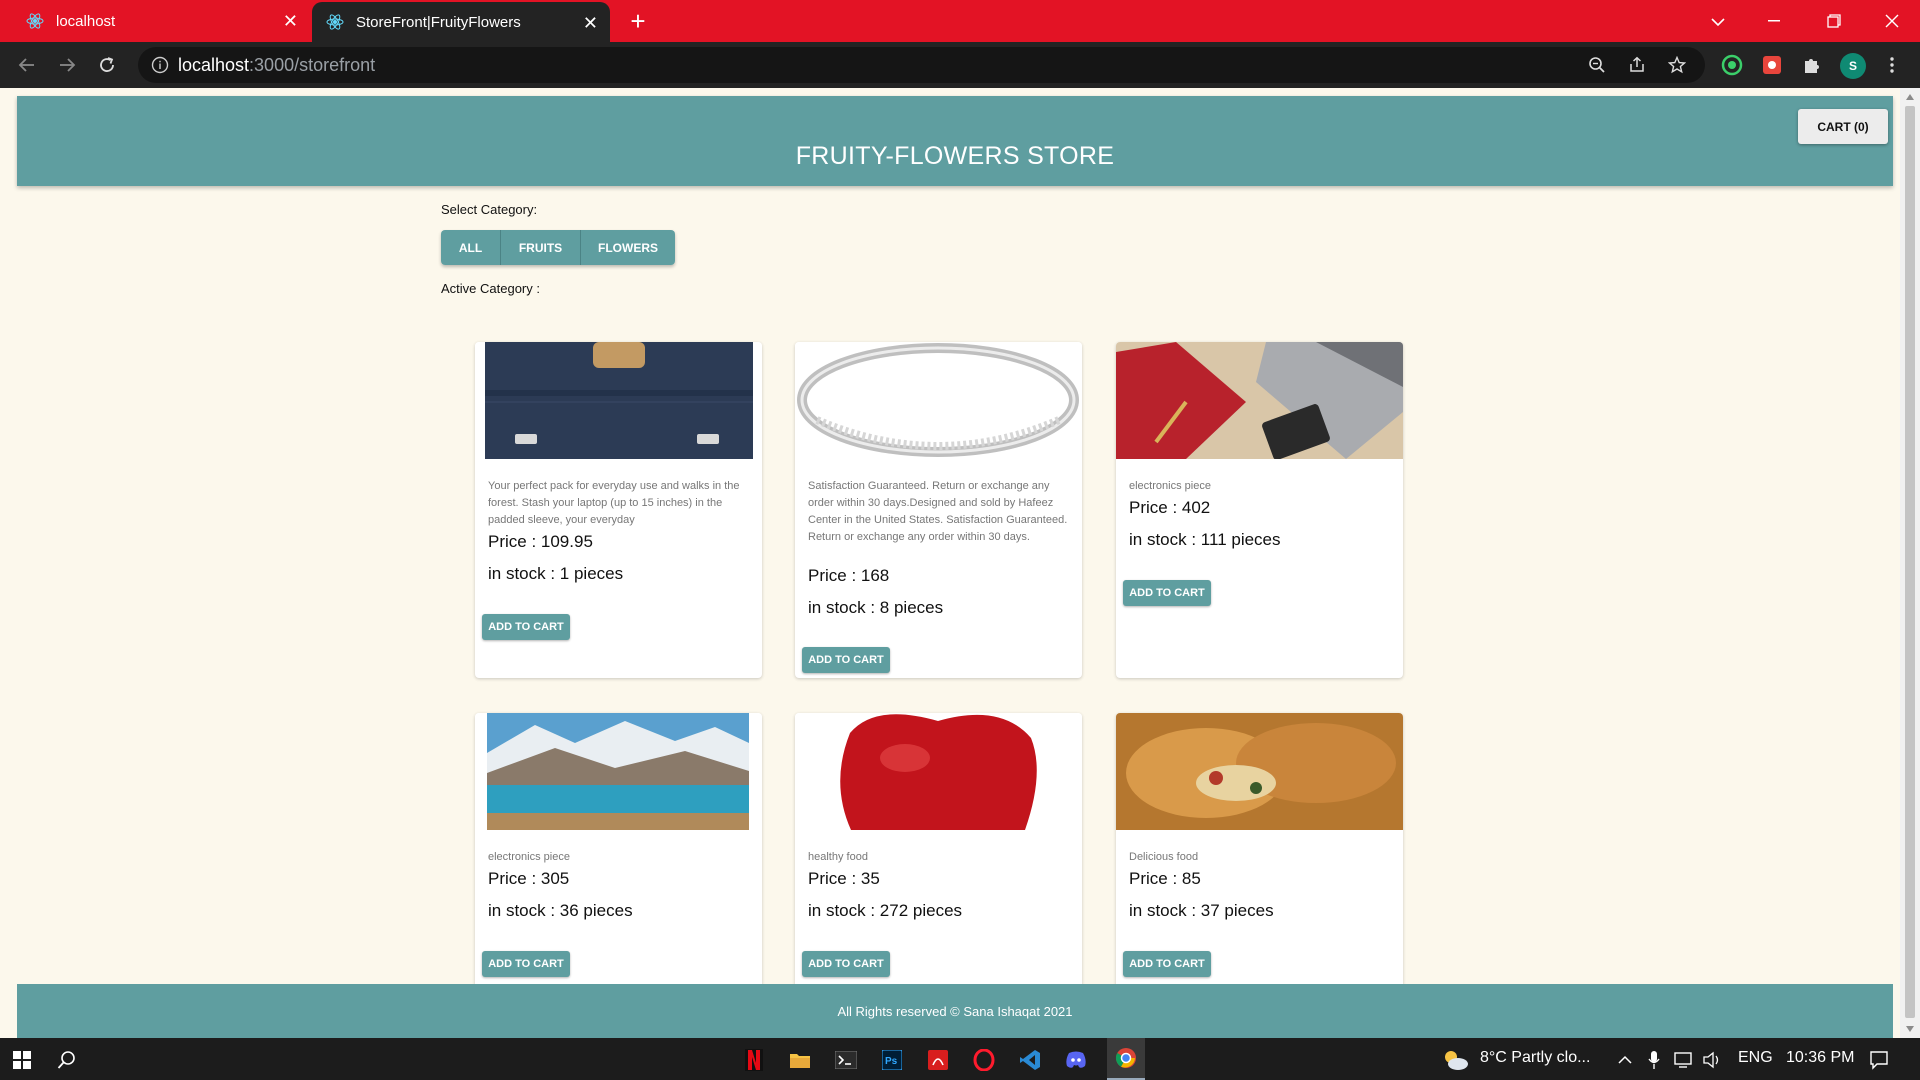 The image size is (1920, 1080). I want to click on svg-text: Ps, so click(891, 1061).